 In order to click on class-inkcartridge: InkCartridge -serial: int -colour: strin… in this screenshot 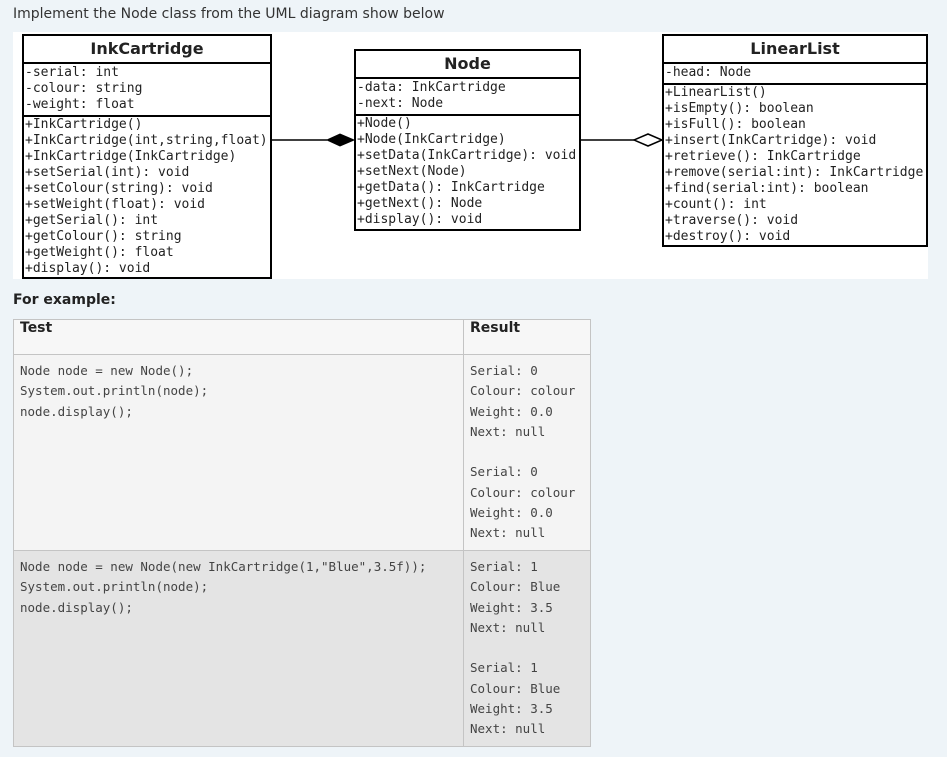, I will do `click(147, 156)`.